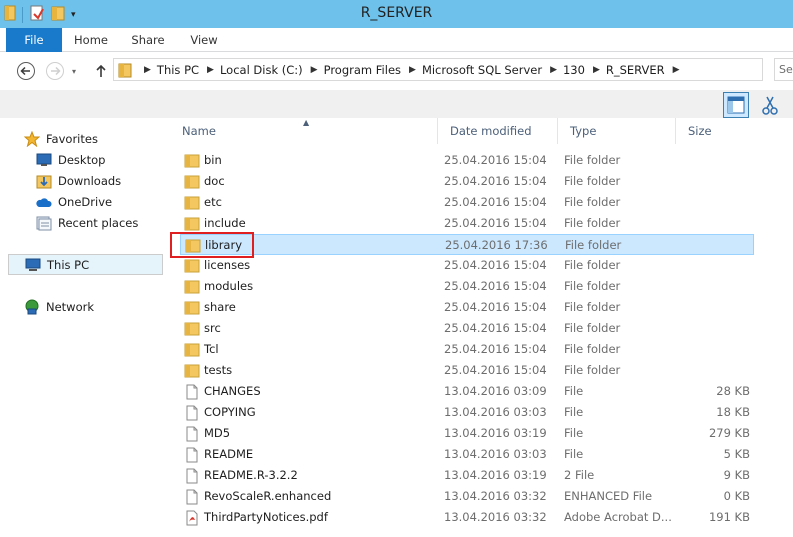  I want to click on nav-item-downloads: Downloads, so click(78, 180).